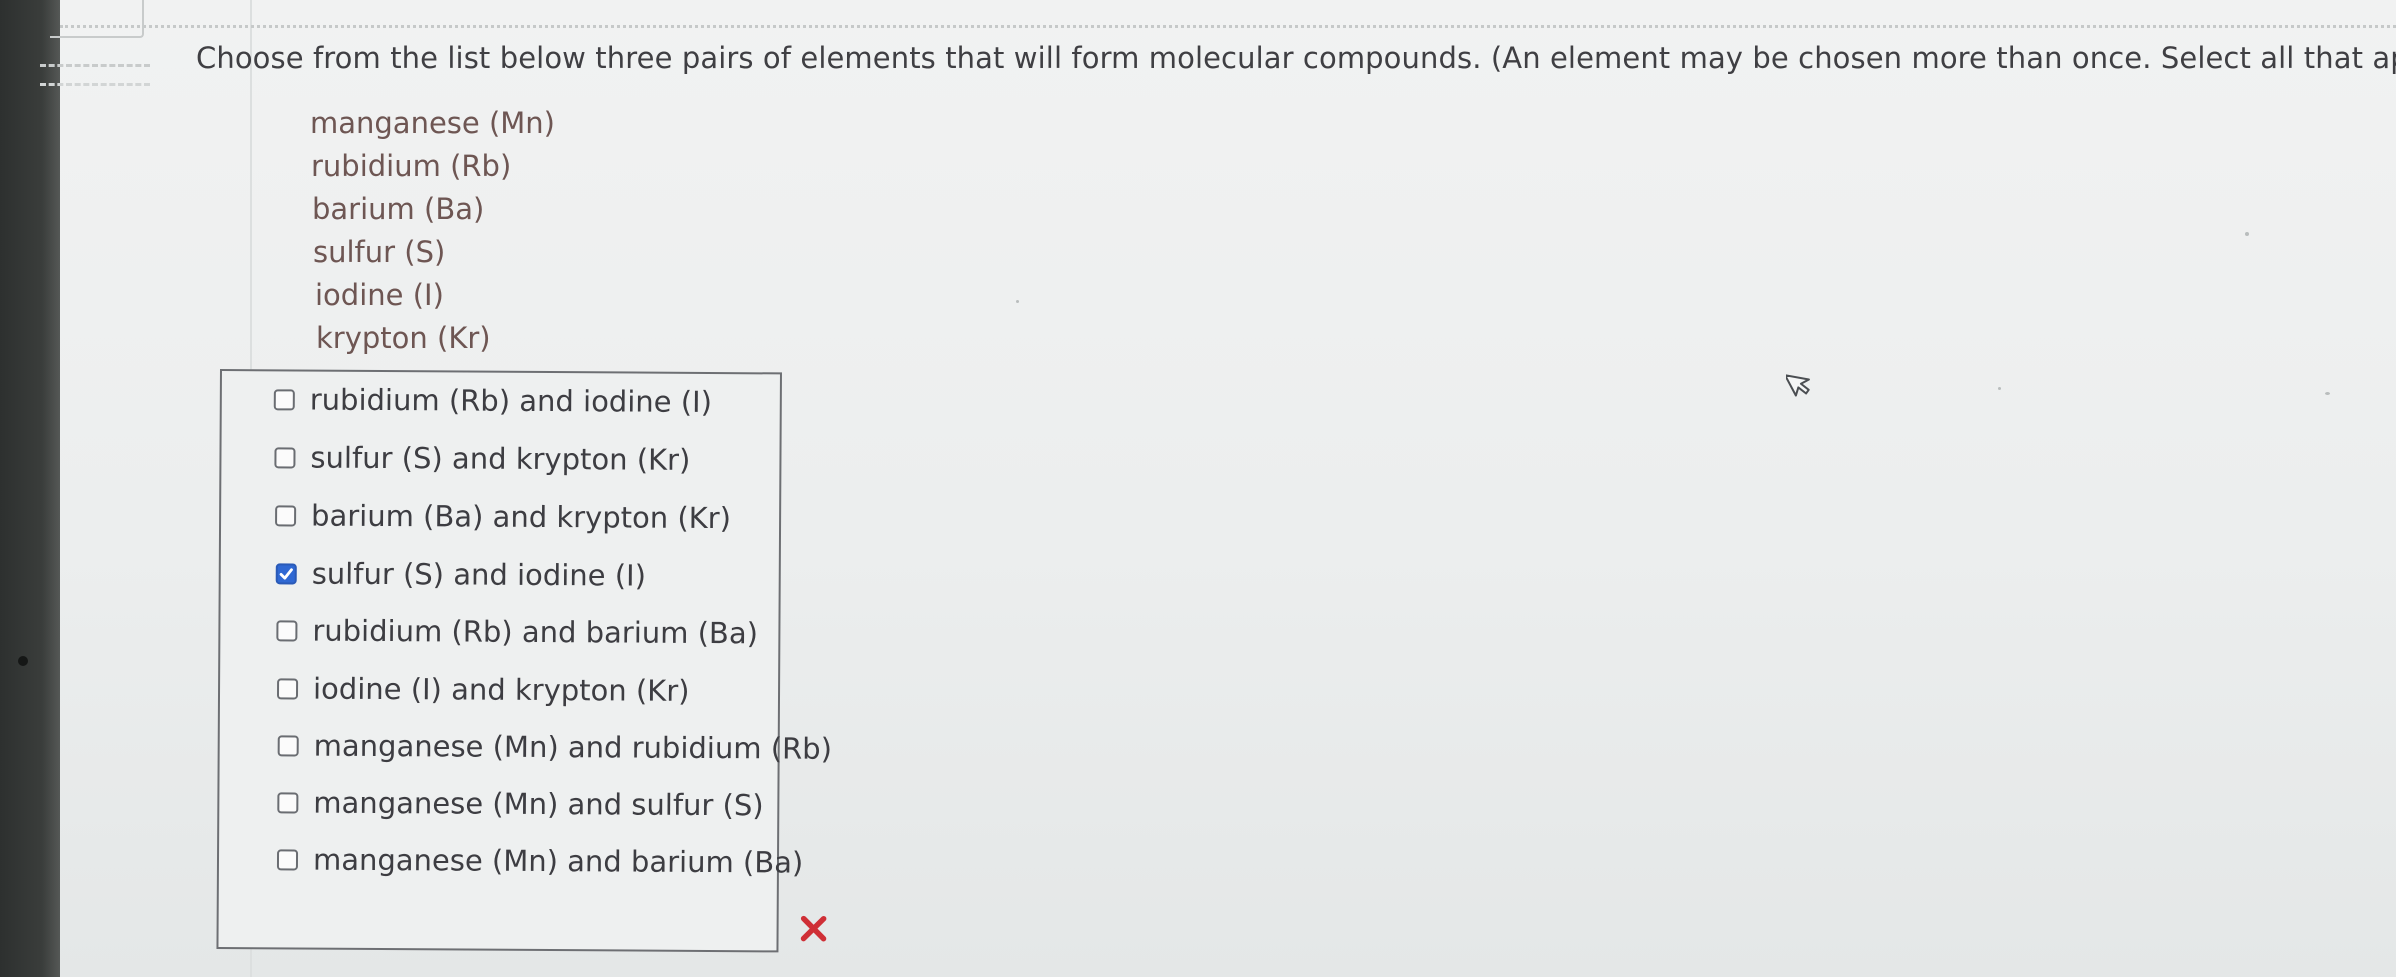  I want to click on option-barium-krypton: barium (Ba) and krypton (Kr), so click(503, 516).